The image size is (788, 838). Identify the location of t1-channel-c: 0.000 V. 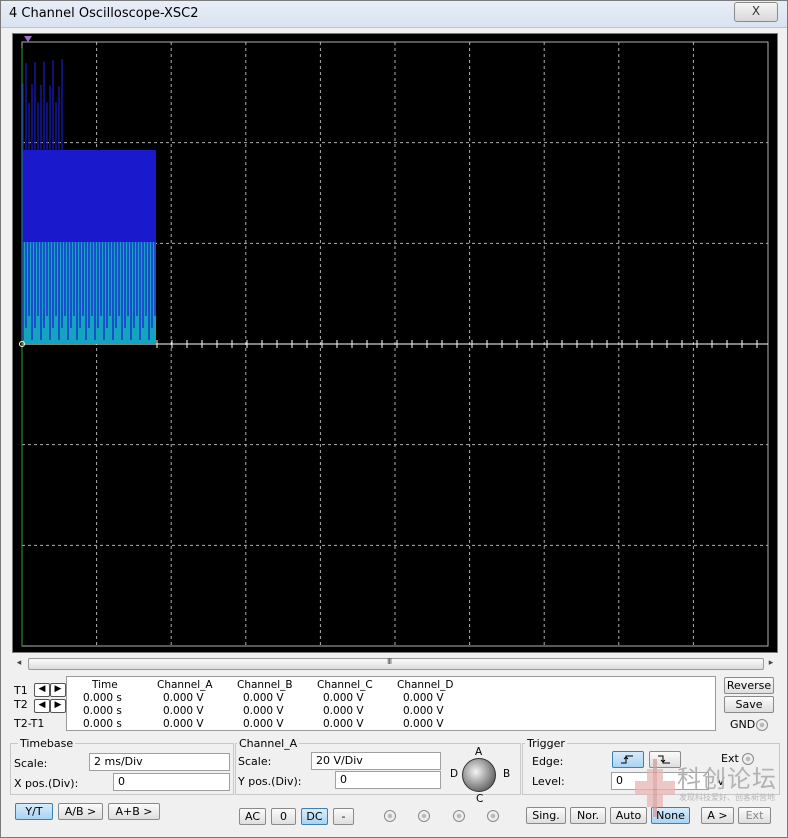
(343, 698).